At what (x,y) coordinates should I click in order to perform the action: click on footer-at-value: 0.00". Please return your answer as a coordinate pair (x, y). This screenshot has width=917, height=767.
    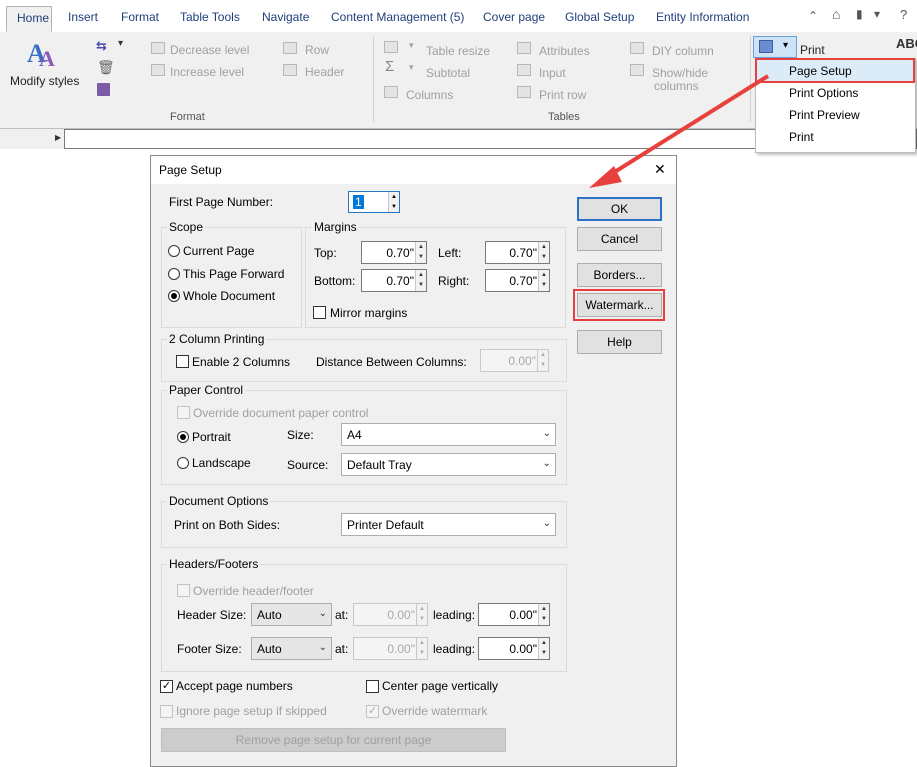
    Looking at the image, I should click on (401, 649).